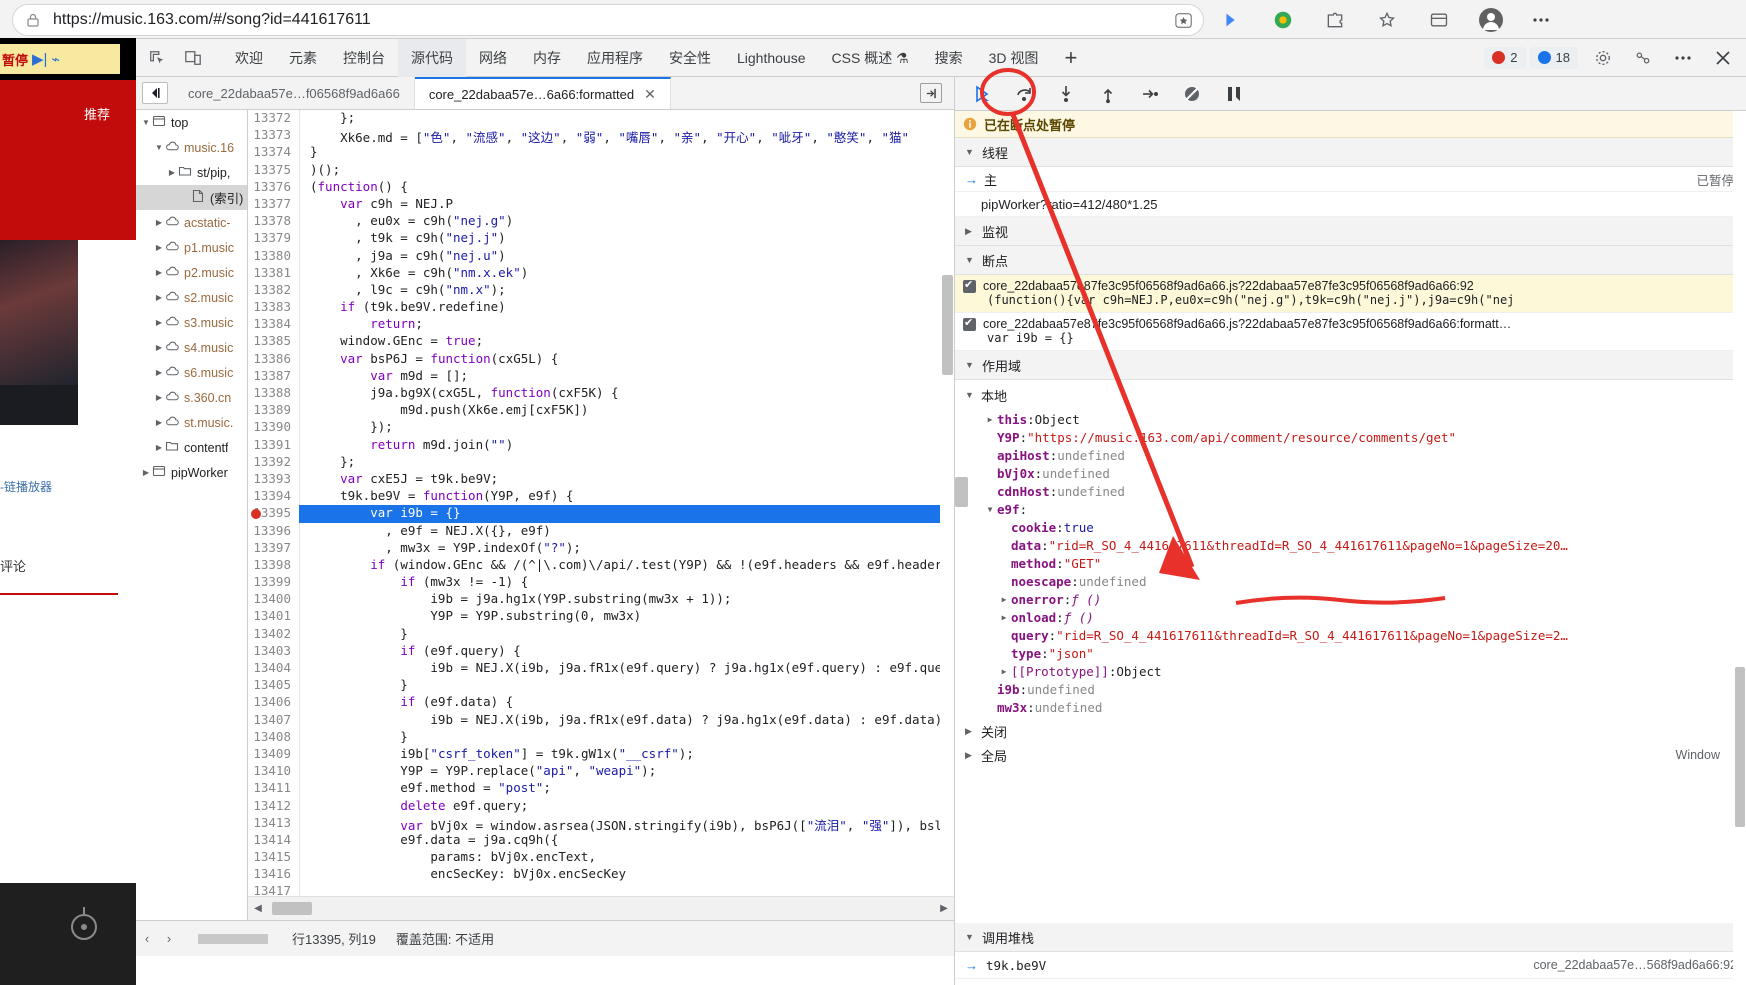 The image size is (1746, 985). I want to click on debugger-vertical-scrollbar, so click(1739, 548).